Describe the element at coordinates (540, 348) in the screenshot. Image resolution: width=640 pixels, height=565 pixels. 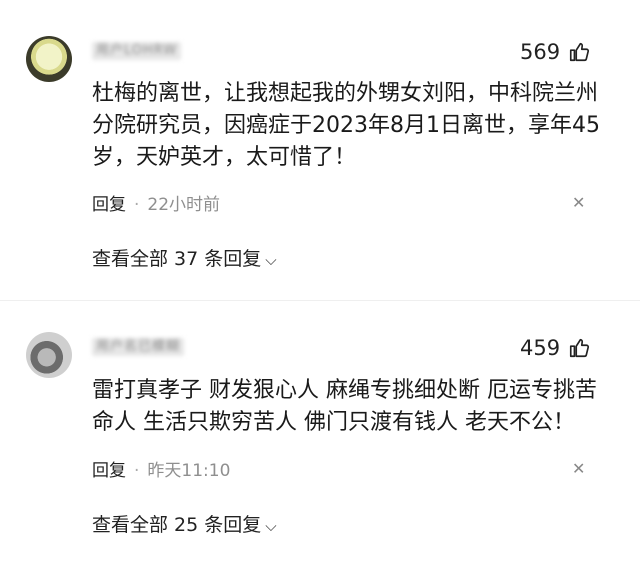
I see `like-count: 459` at that location.